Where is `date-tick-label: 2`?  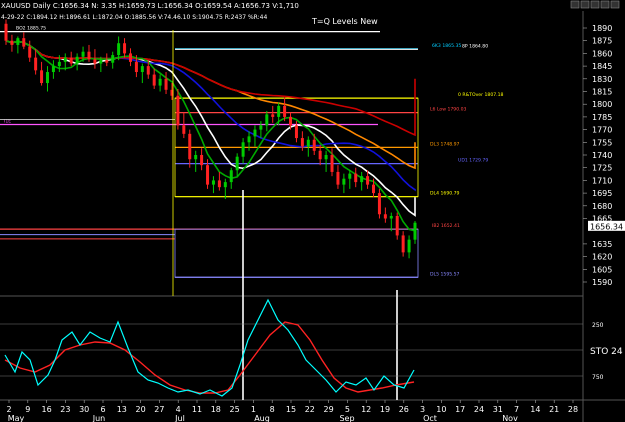
date-tick-label: 2 is located at coordinates (8, 409).